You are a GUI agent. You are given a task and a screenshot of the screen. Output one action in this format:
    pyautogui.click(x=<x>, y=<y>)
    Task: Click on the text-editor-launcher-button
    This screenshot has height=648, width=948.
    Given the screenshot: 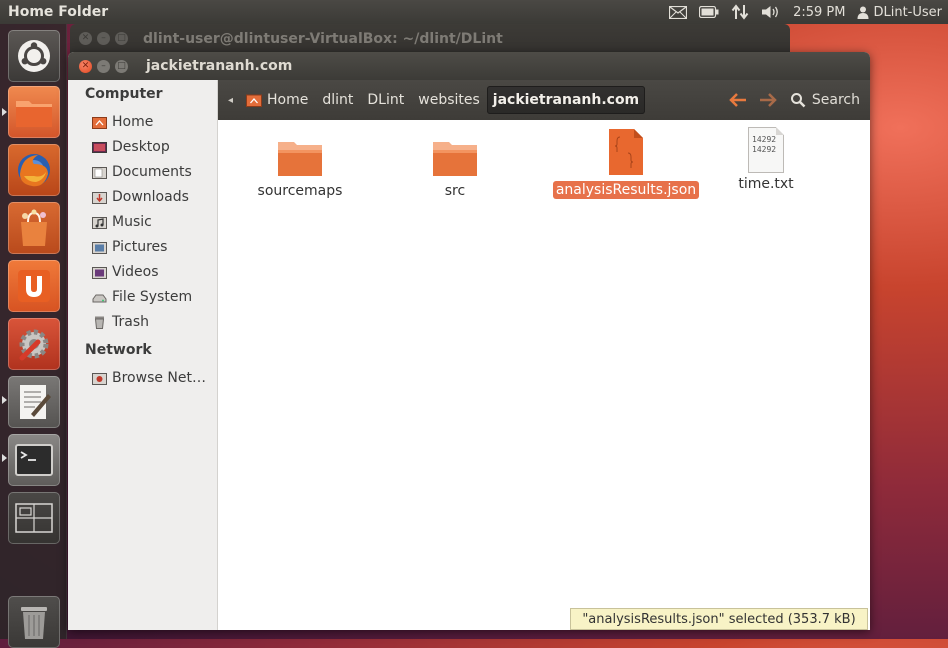 What is the action you would take?
    pyautogui.click(x=34, y=402)
    